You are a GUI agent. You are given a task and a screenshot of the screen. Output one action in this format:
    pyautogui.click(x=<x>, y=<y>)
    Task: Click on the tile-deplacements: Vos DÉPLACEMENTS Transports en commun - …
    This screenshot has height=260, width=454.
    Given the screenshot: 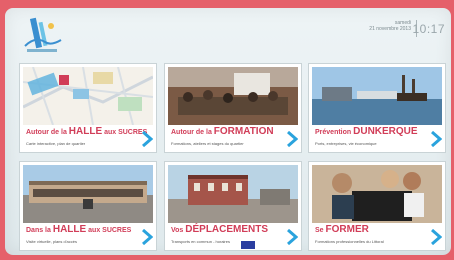 What is the action you would take?
    pyautogui.click(x=233, y=206)
    